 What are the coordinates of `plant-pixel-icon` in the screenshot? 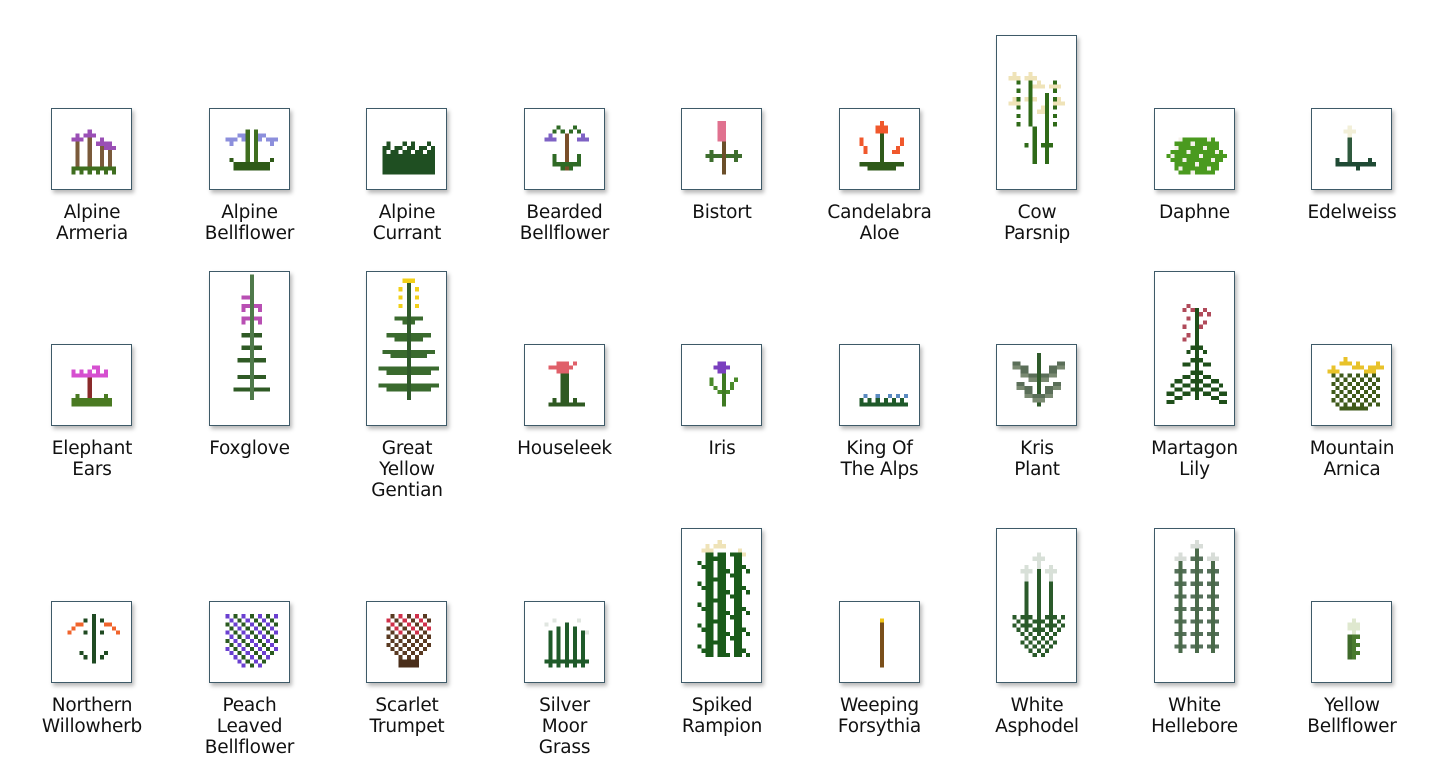 It's located at (566, 384).